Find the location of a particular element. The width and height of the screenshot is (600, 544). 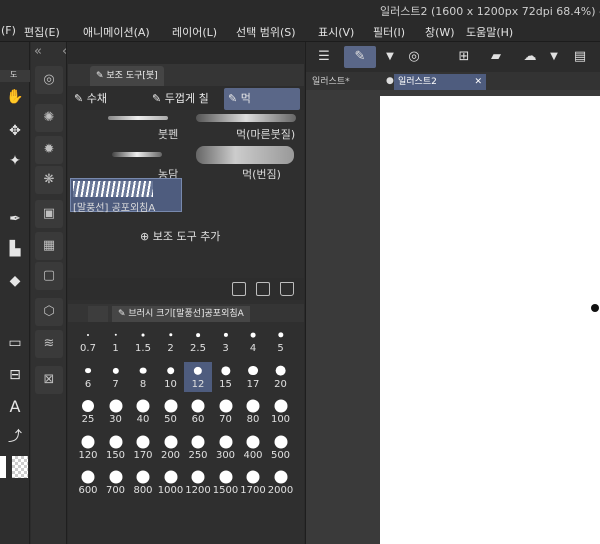

brush-size-option: 2000 is located at coordinates (281, 483).